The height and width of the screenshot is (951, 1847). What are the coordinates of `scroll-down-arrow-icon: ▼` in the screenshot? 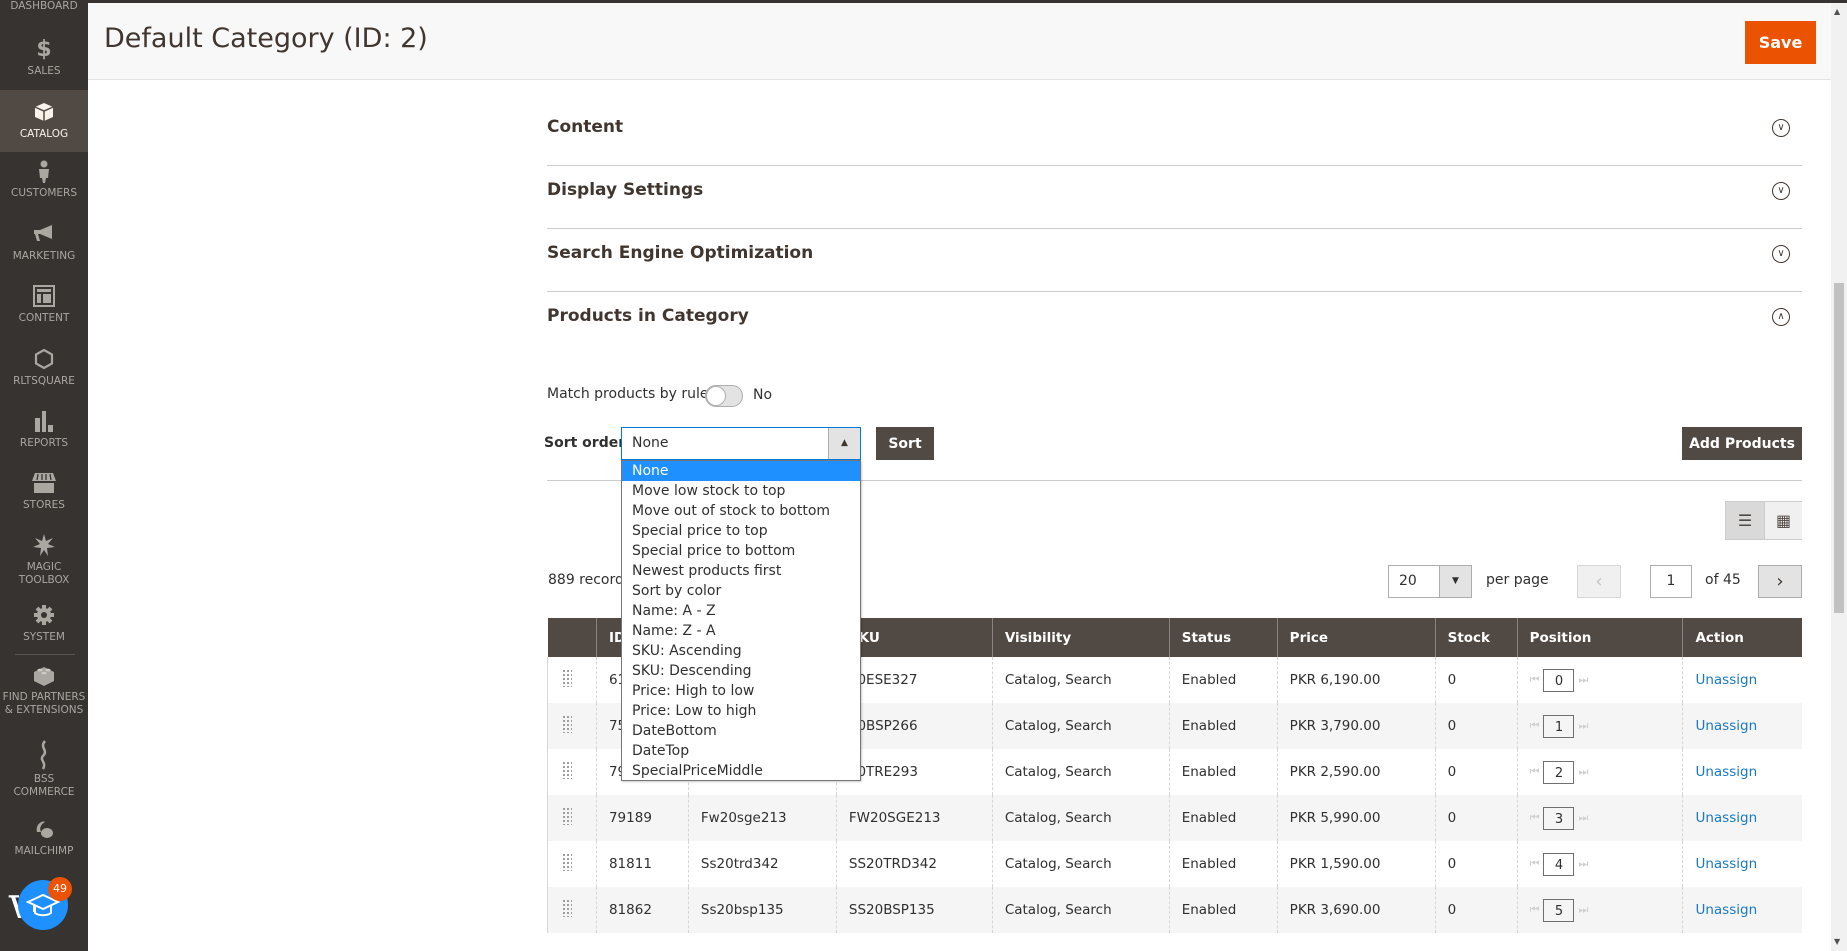 It's located at (1837, 941).